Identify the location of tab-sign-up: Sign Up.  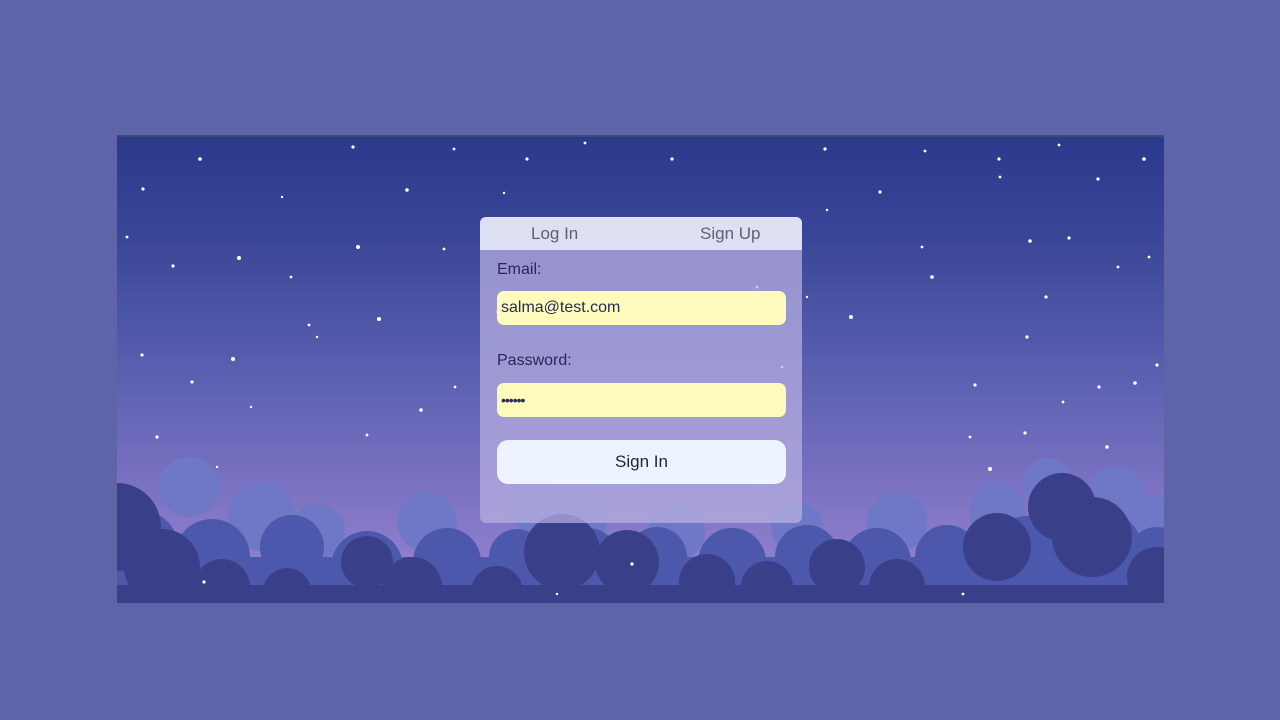
(730, 234).